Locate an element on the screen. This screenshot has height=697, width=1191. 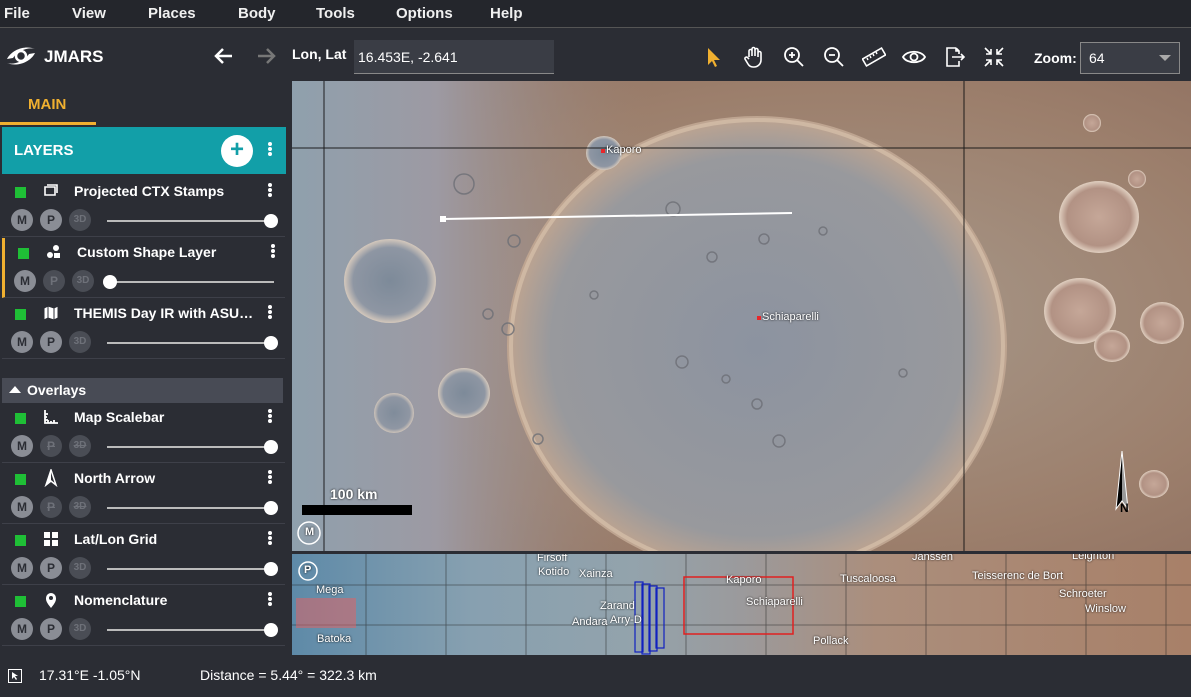
lonlat-input is located at coordinates (454, 57).